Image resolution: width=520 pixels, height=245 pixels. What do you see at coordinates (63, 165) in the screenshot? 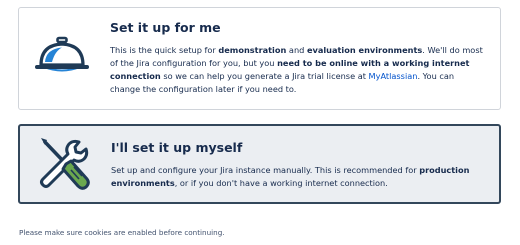
I see `wrench-screwdriver-icon` at bounding box center [63, 165].